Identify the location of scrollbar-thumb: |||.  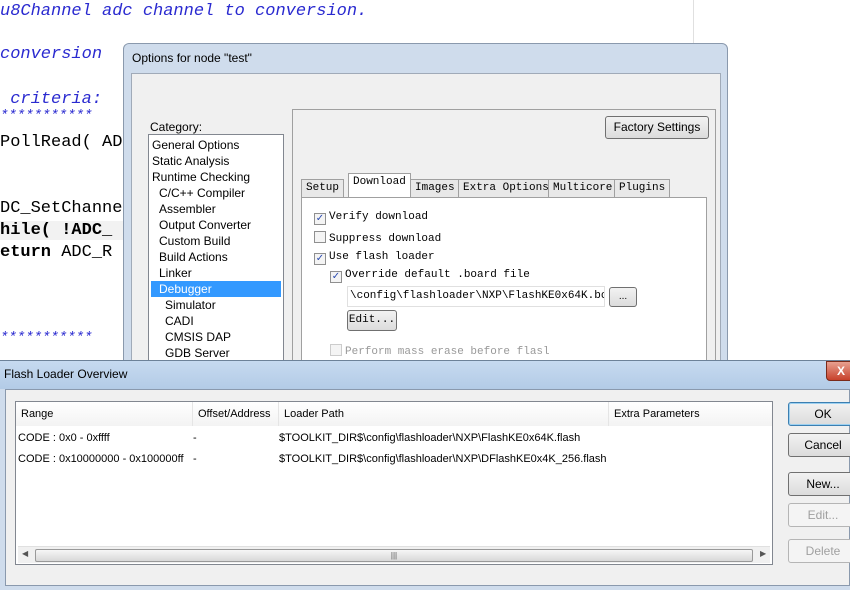
(394, 555).